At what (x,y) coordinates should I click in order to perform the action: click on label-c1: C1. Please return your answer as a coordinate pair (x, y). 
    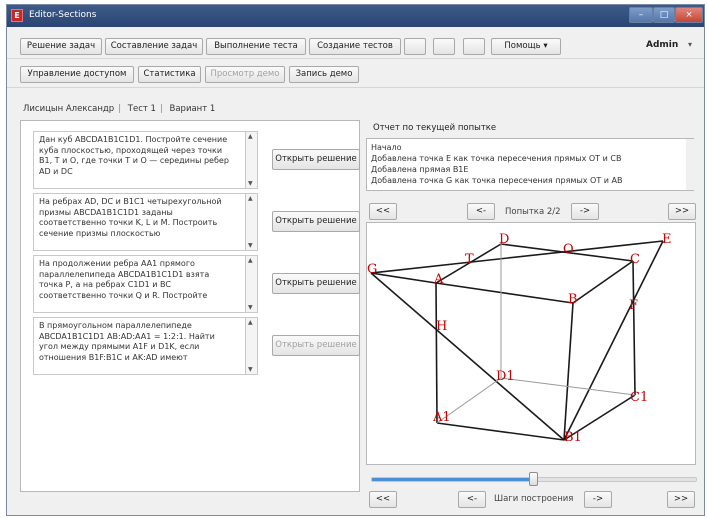
    Looking at the image, I should click on (639, 397).